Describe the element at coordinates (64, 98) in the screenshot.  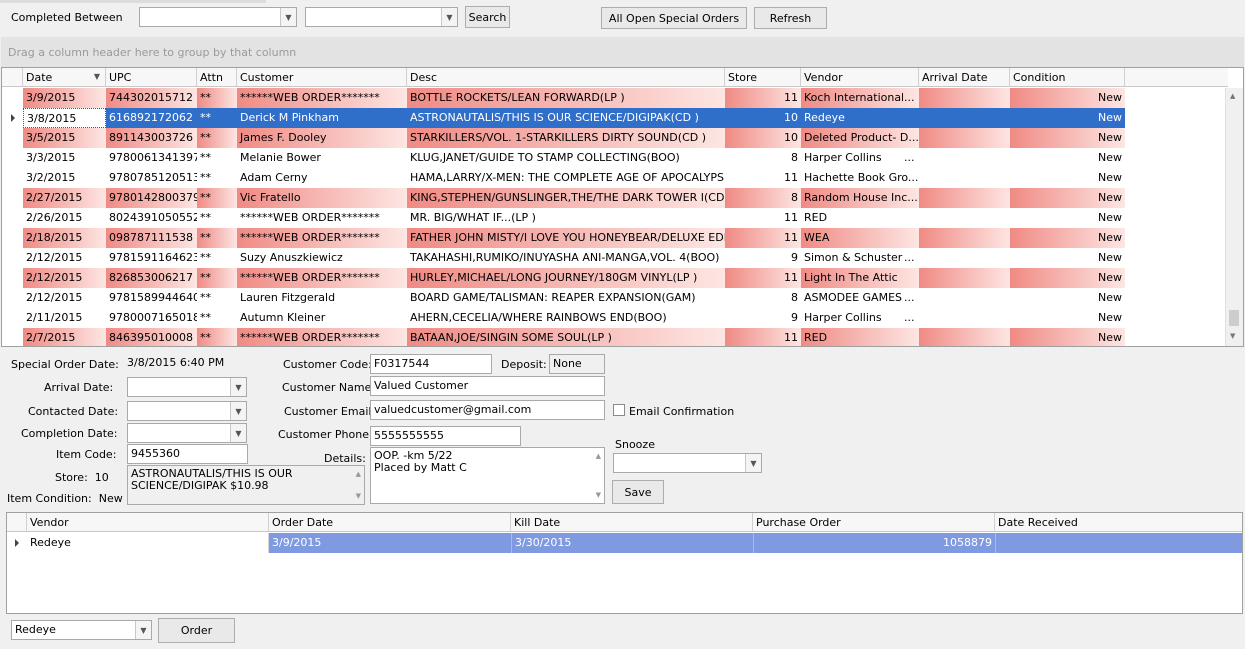
I see `date-cell: 3/9/2015` at that location.